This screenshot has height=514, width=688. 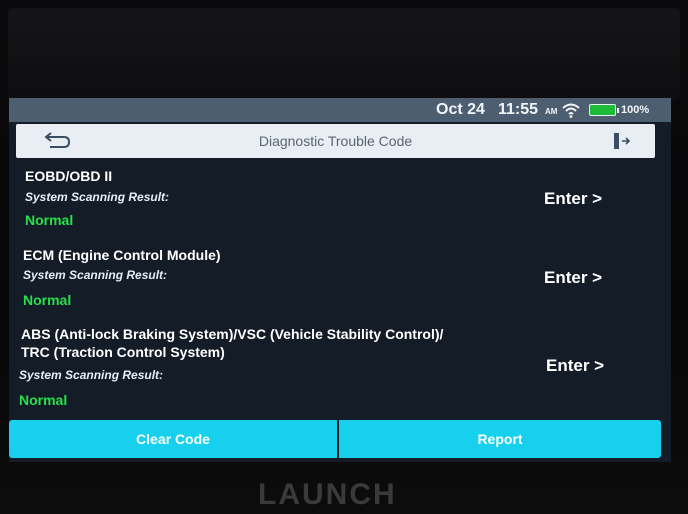 What do you see at coordinates (551, 111) in the screenshot?
I see `status-ampm: AM` at bounding box center [551, 111].